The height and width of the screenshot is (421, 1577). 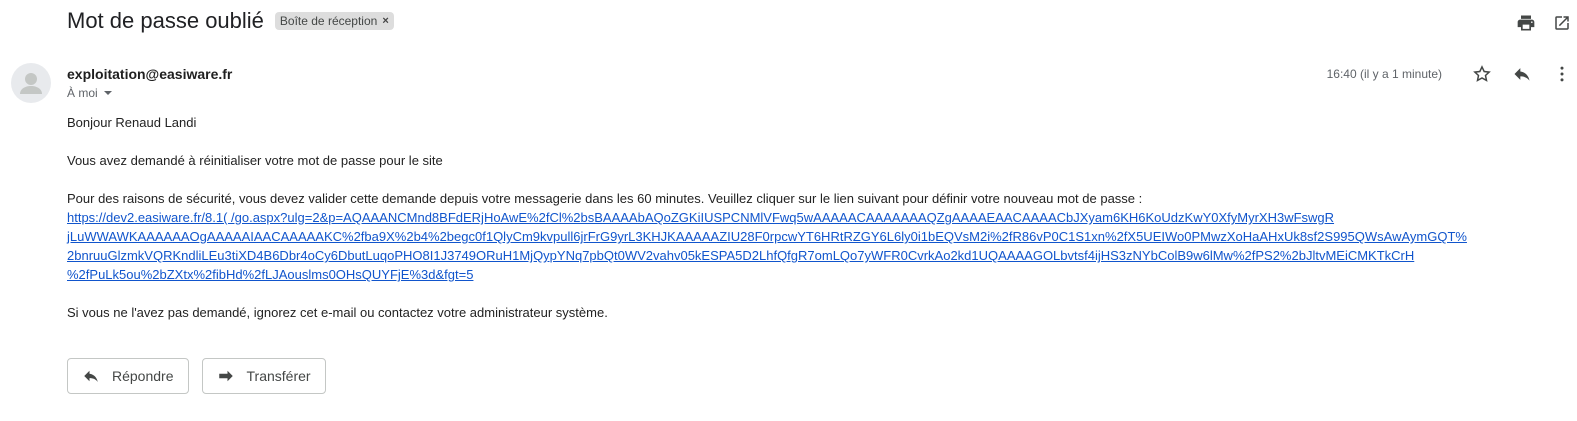 What do you see at coordinates (1562, 23) in the screenshot?
I see `open-in-new-window-icon` at bounding box center [1562, 23].